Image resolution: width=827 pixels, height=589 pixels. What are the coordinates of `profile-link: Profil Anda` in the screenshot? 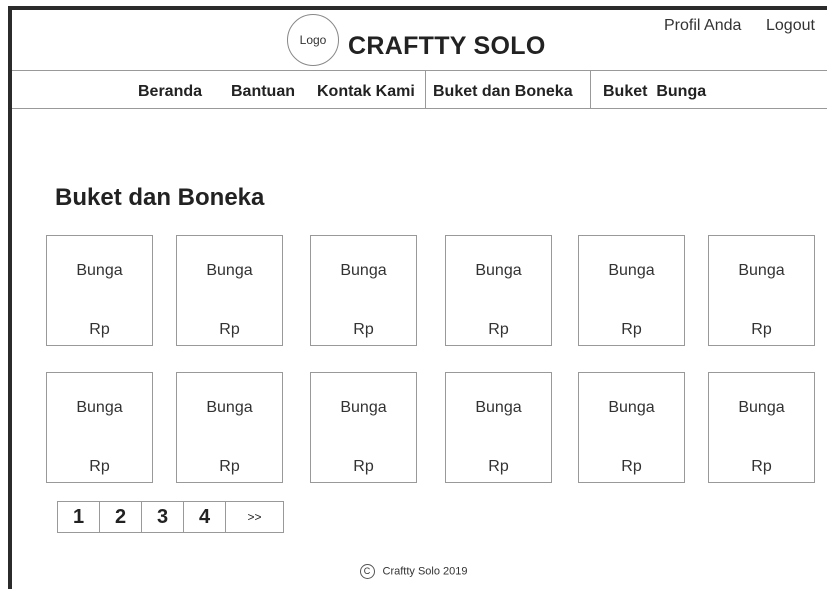 It's located at (702, 26).